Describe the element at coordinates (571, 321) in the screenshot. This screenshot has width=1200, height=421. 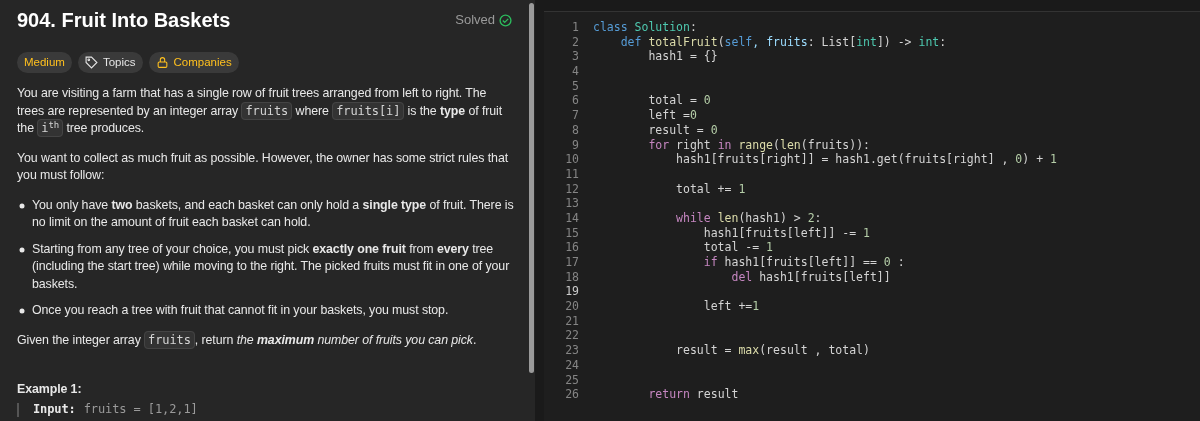
I see `line-number: 21` at that location.